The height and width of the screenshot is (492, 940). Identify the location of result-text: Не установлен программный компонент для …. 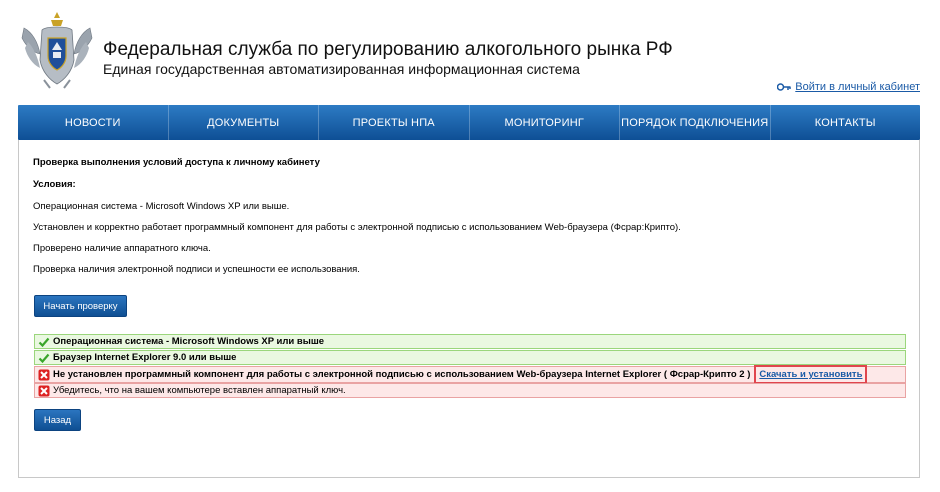
(402, 374).